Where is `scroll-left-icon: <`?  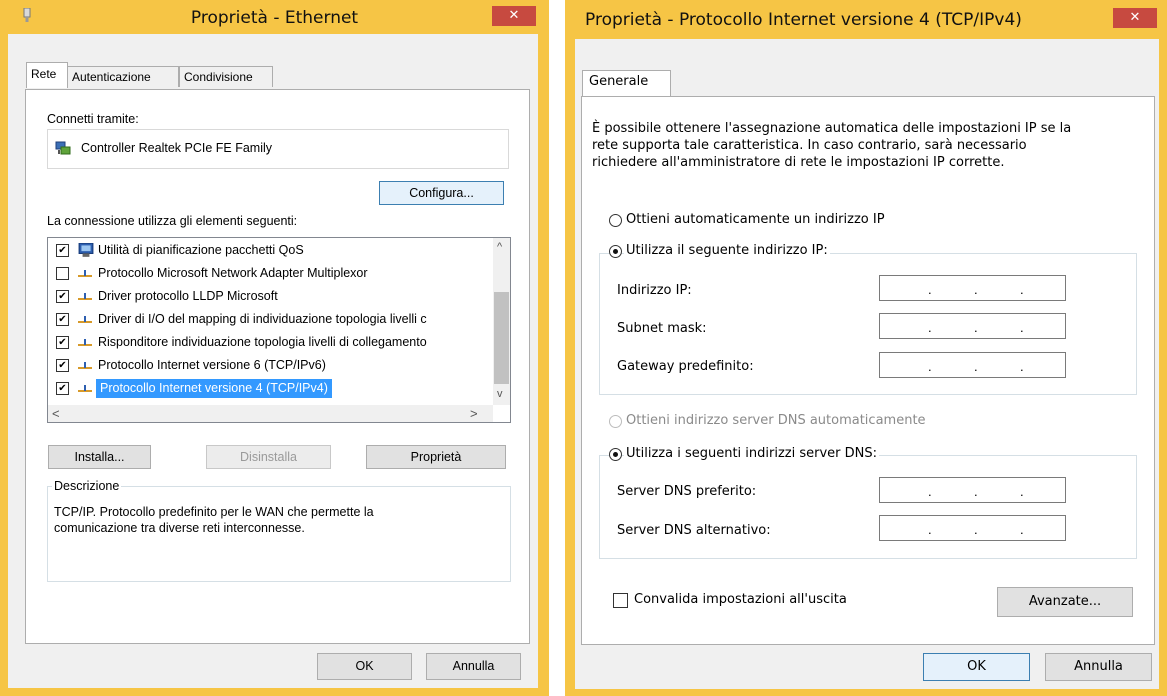 scroll-left-icon: < is located at coordinates (56, 413).